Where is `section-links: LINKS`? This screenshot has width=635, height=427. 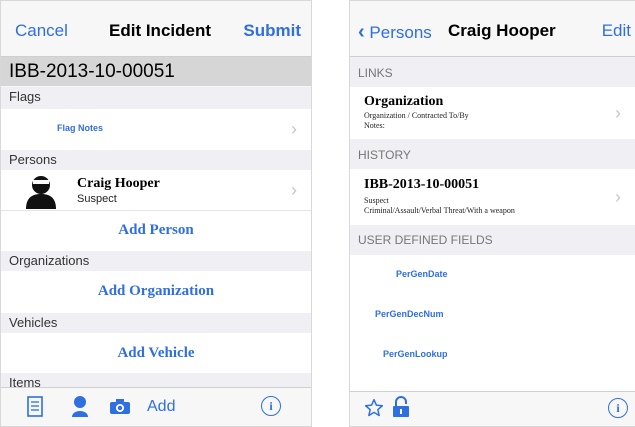 section-links: LINKS is located at coordinates (492, 72).